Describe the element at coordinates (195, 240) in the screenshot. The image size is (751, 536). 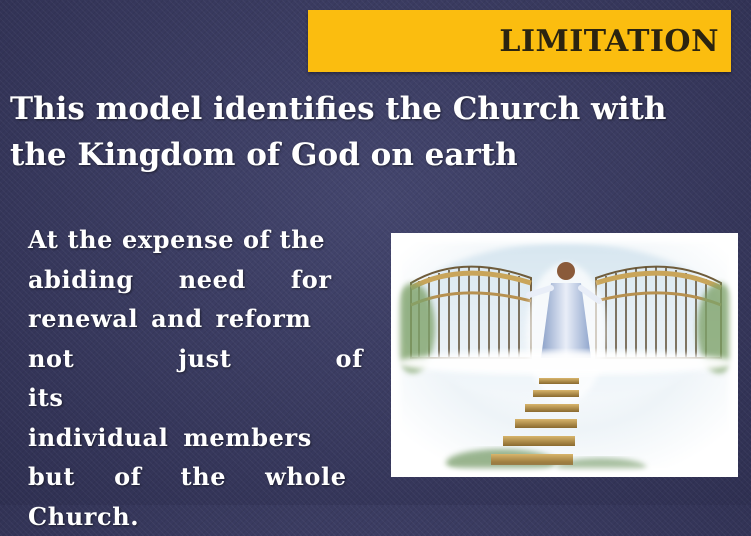
I see `body-line: At the expense of the` at that location.